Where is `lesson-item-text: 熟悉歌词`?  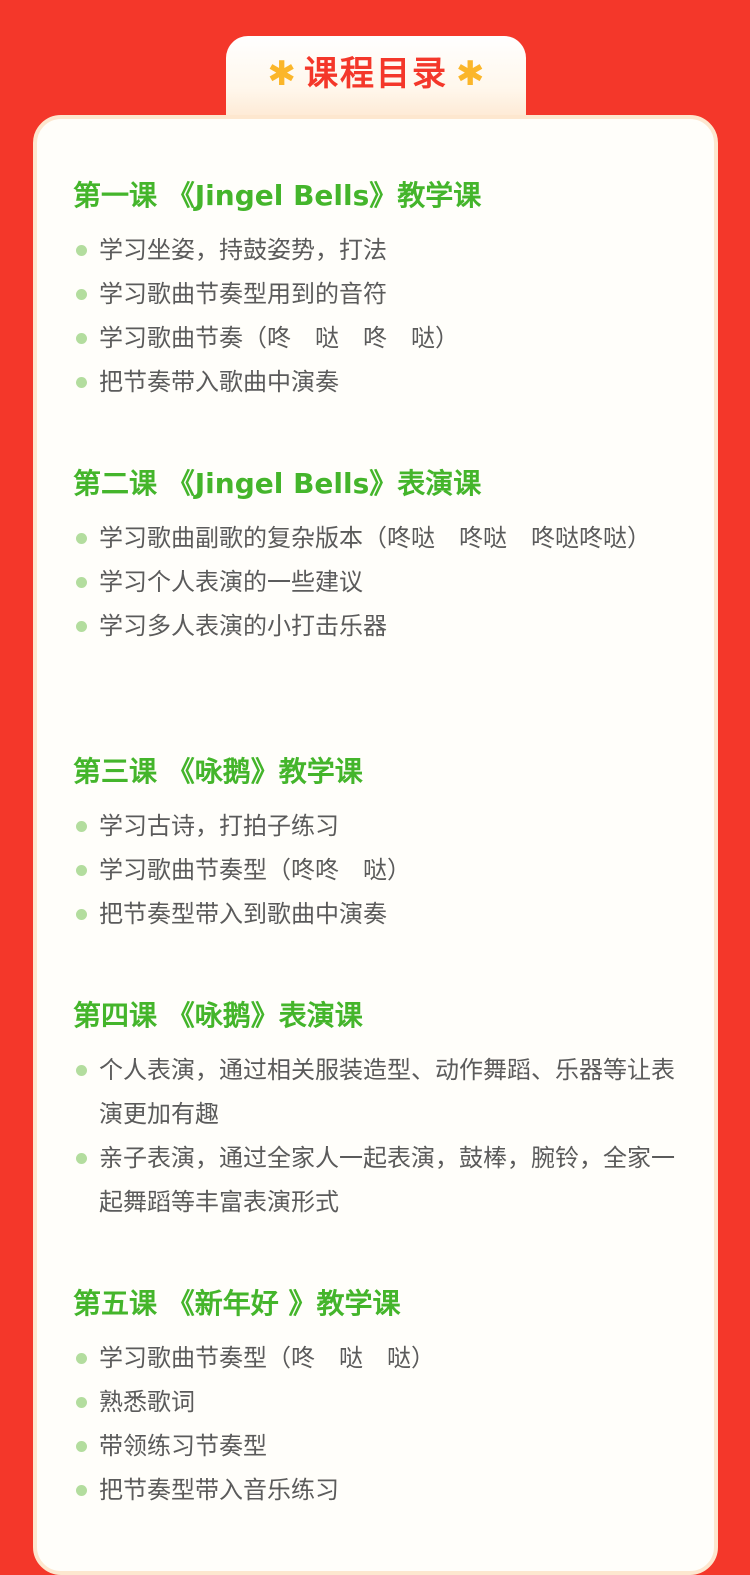
lesson-item-text: 熟悉歌词 is located at coordinates (147, 1402).